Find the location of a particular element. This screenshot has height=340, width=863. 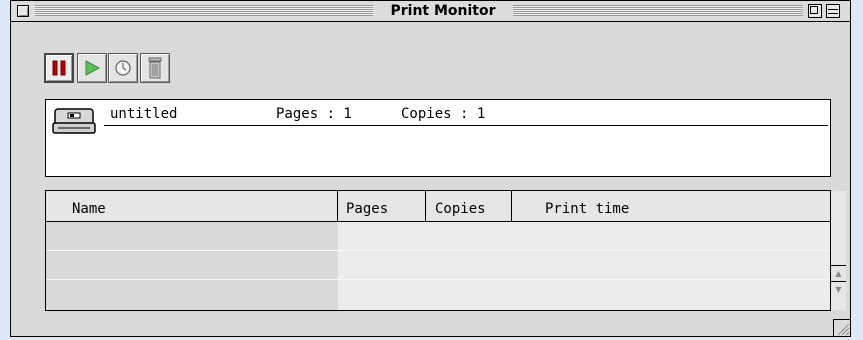

queue-header: Name Pages Copies Print time is located at coordinates (438, 206).